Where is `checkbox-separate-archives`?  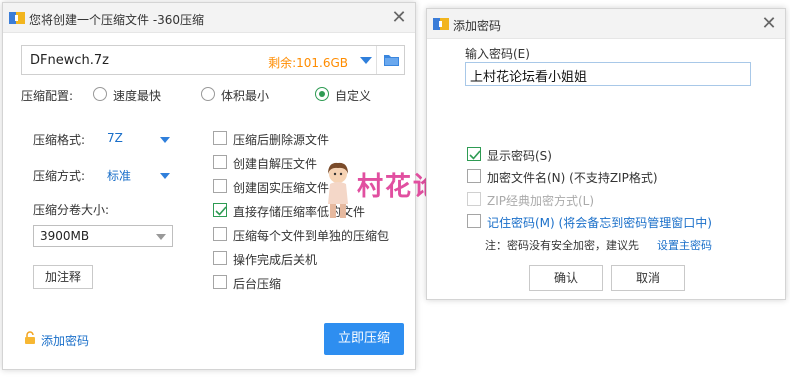
checkbox-separate-archives is located at coordinates (220, 234).